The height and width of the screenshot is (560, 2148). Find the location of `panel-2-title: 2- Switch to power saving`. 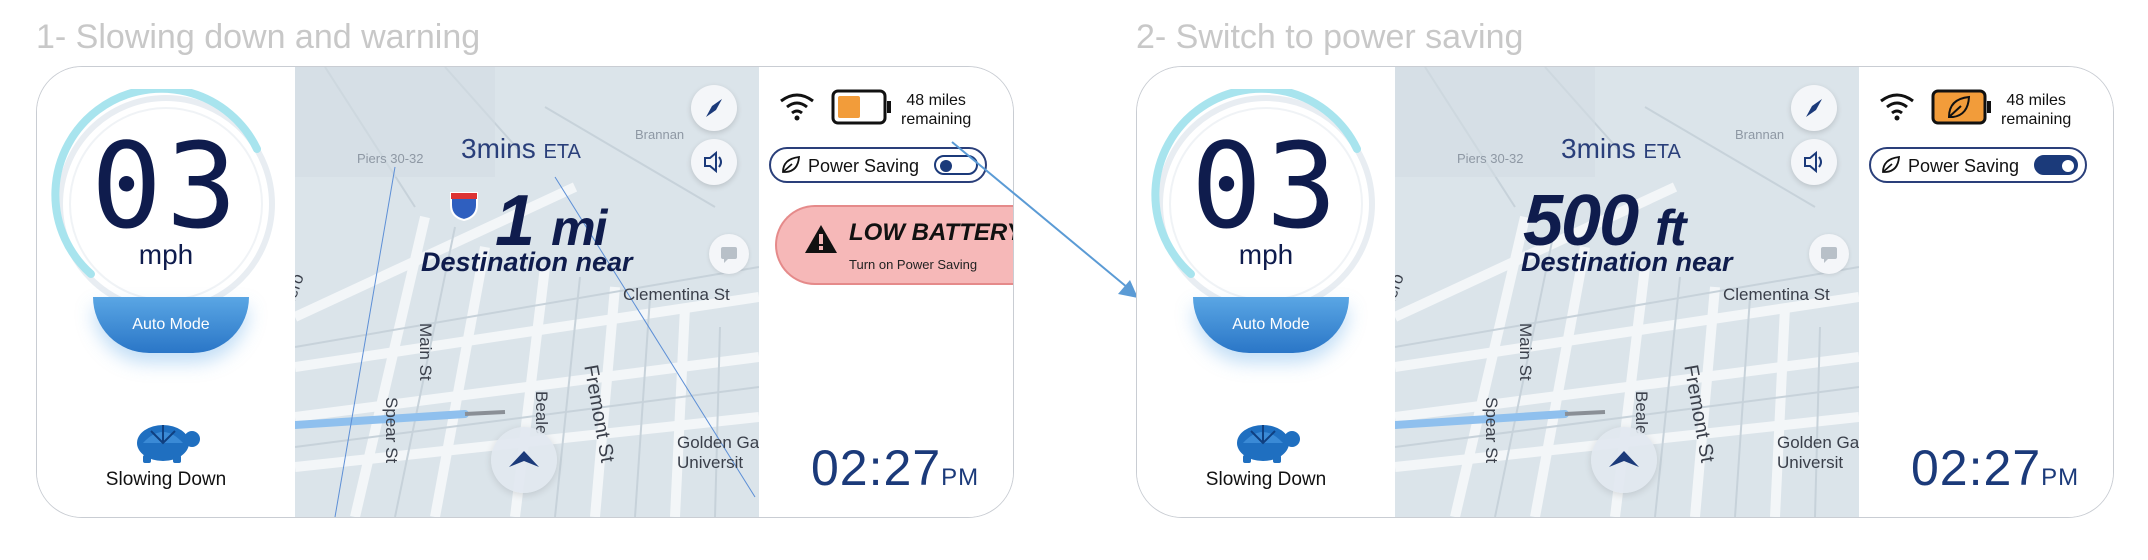

panel-2-title: 2- Switch to power saving is located at coordinates (1330, 37).